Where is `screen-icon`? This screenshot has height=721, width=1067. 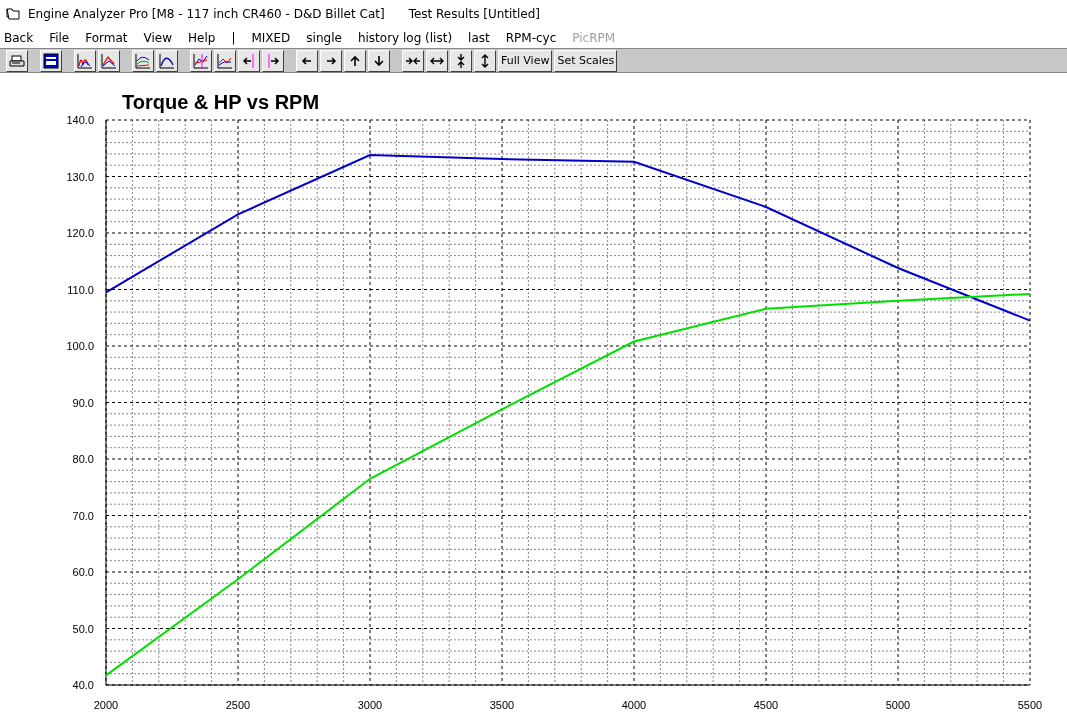
screen-icon is located at coordinates (51, 60).